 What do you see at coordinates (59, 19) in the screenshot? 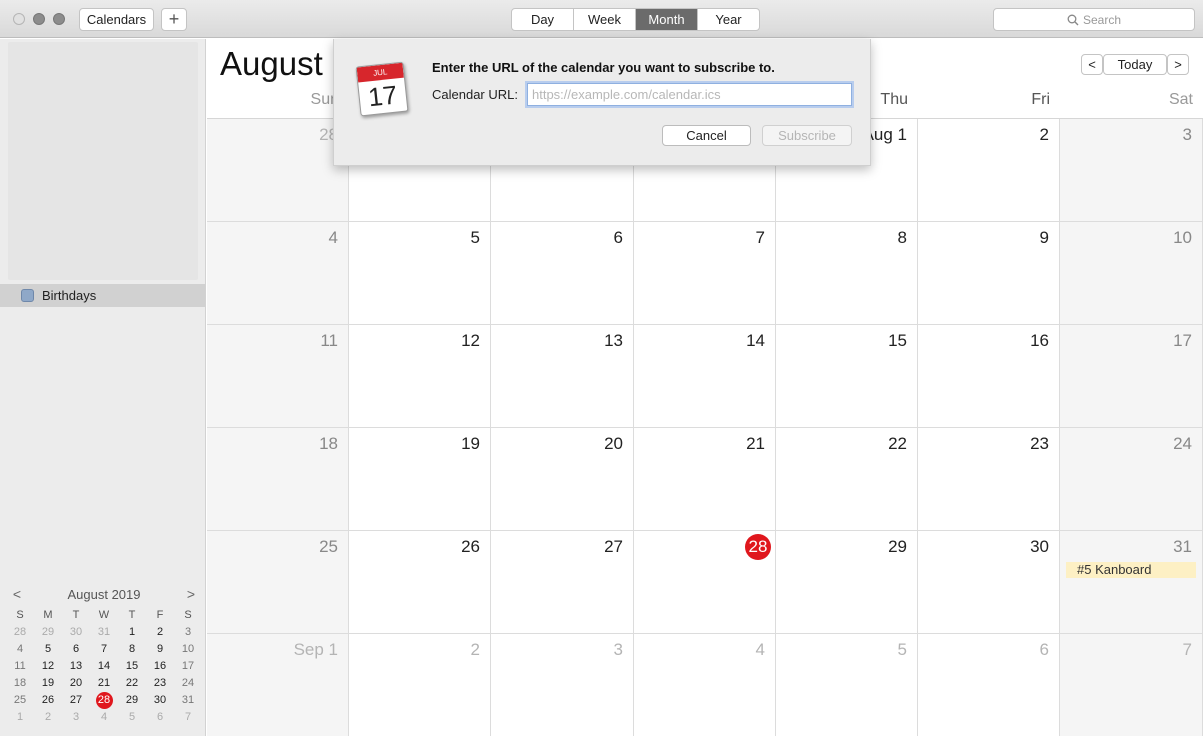
I see `zoom-window-button` at bounding box center [59, 19].